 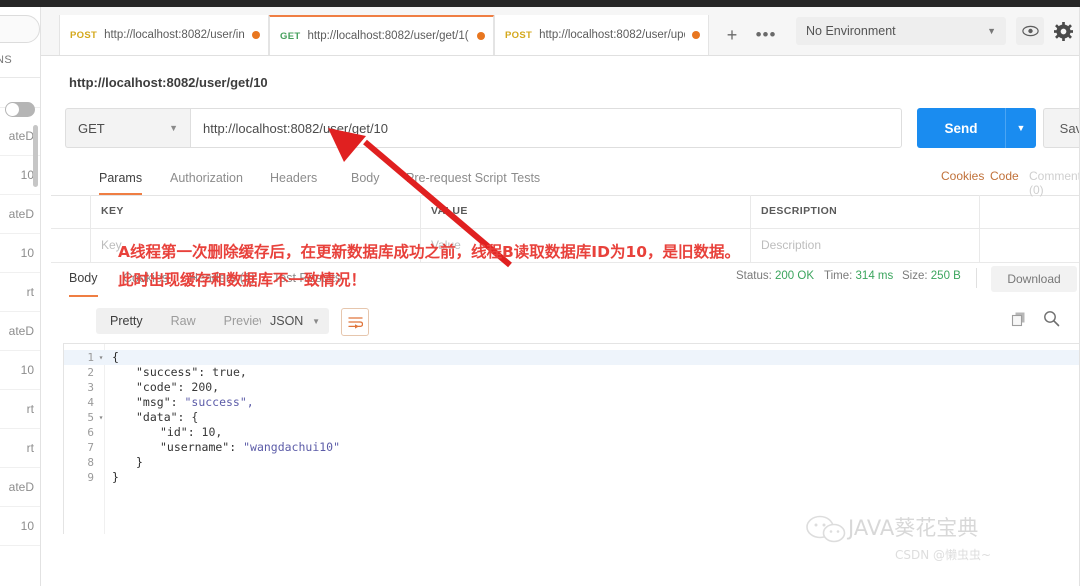 What do you see at coordinates (121, 179) in the screenshot?
I see `tab-params: Params` at bounding box center [121, 179].